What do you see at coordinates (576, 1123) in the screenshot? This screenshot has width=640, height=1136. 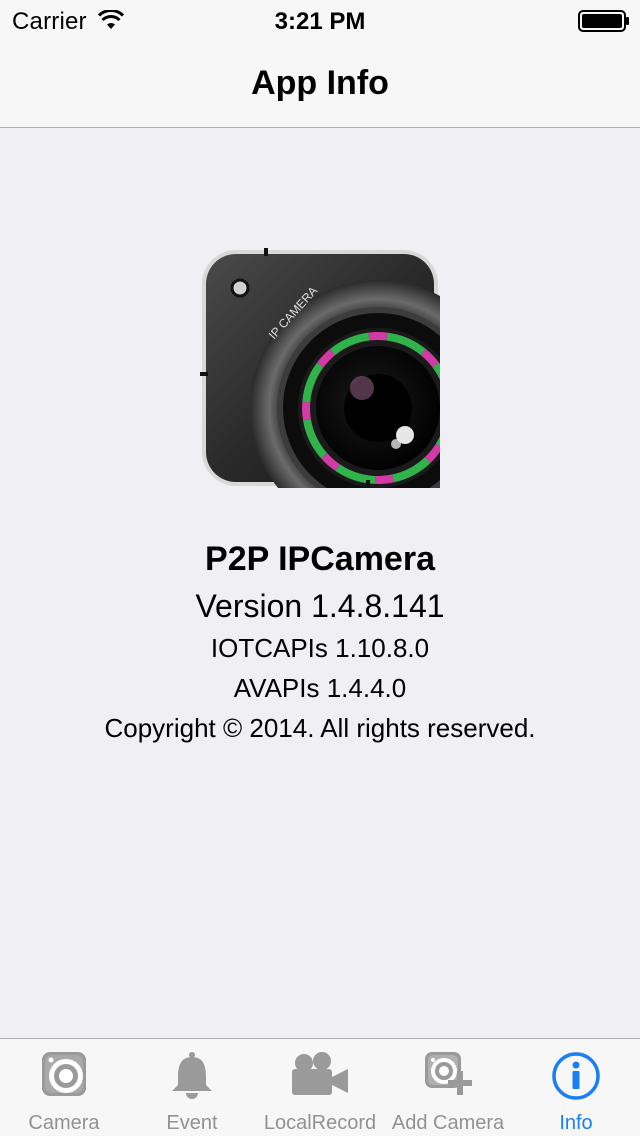 I see `tab-label: Info` at bounding box center [576, 1123].